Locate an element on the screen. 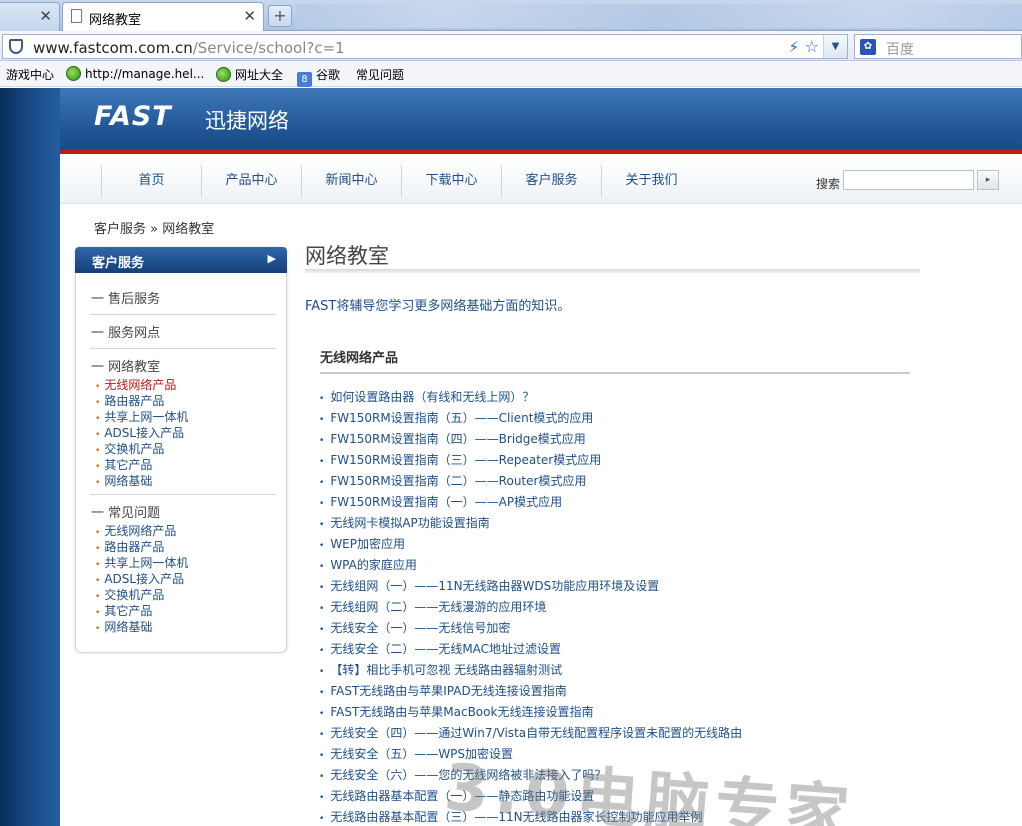  sidebar-faq-adsl: • ADSL接入产品 is located at coordinates (139, 578).